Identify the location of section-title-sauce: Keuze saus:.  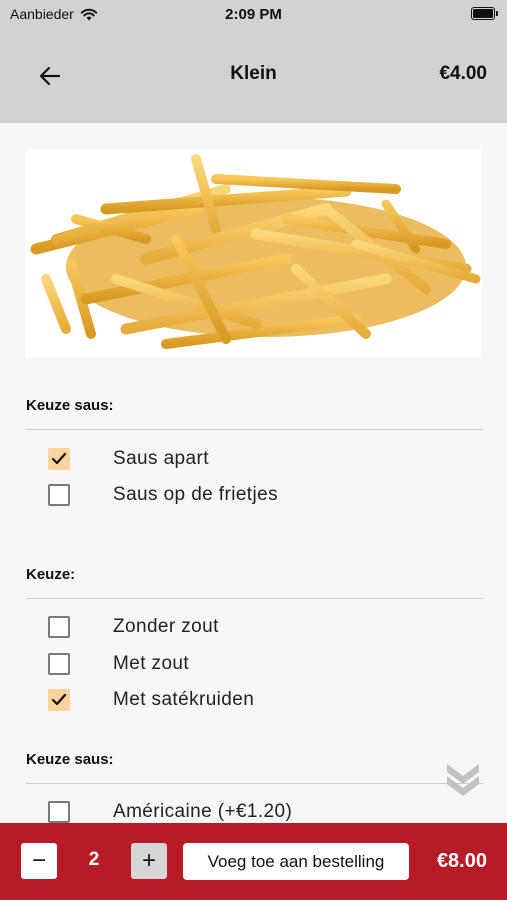
(70, 405).